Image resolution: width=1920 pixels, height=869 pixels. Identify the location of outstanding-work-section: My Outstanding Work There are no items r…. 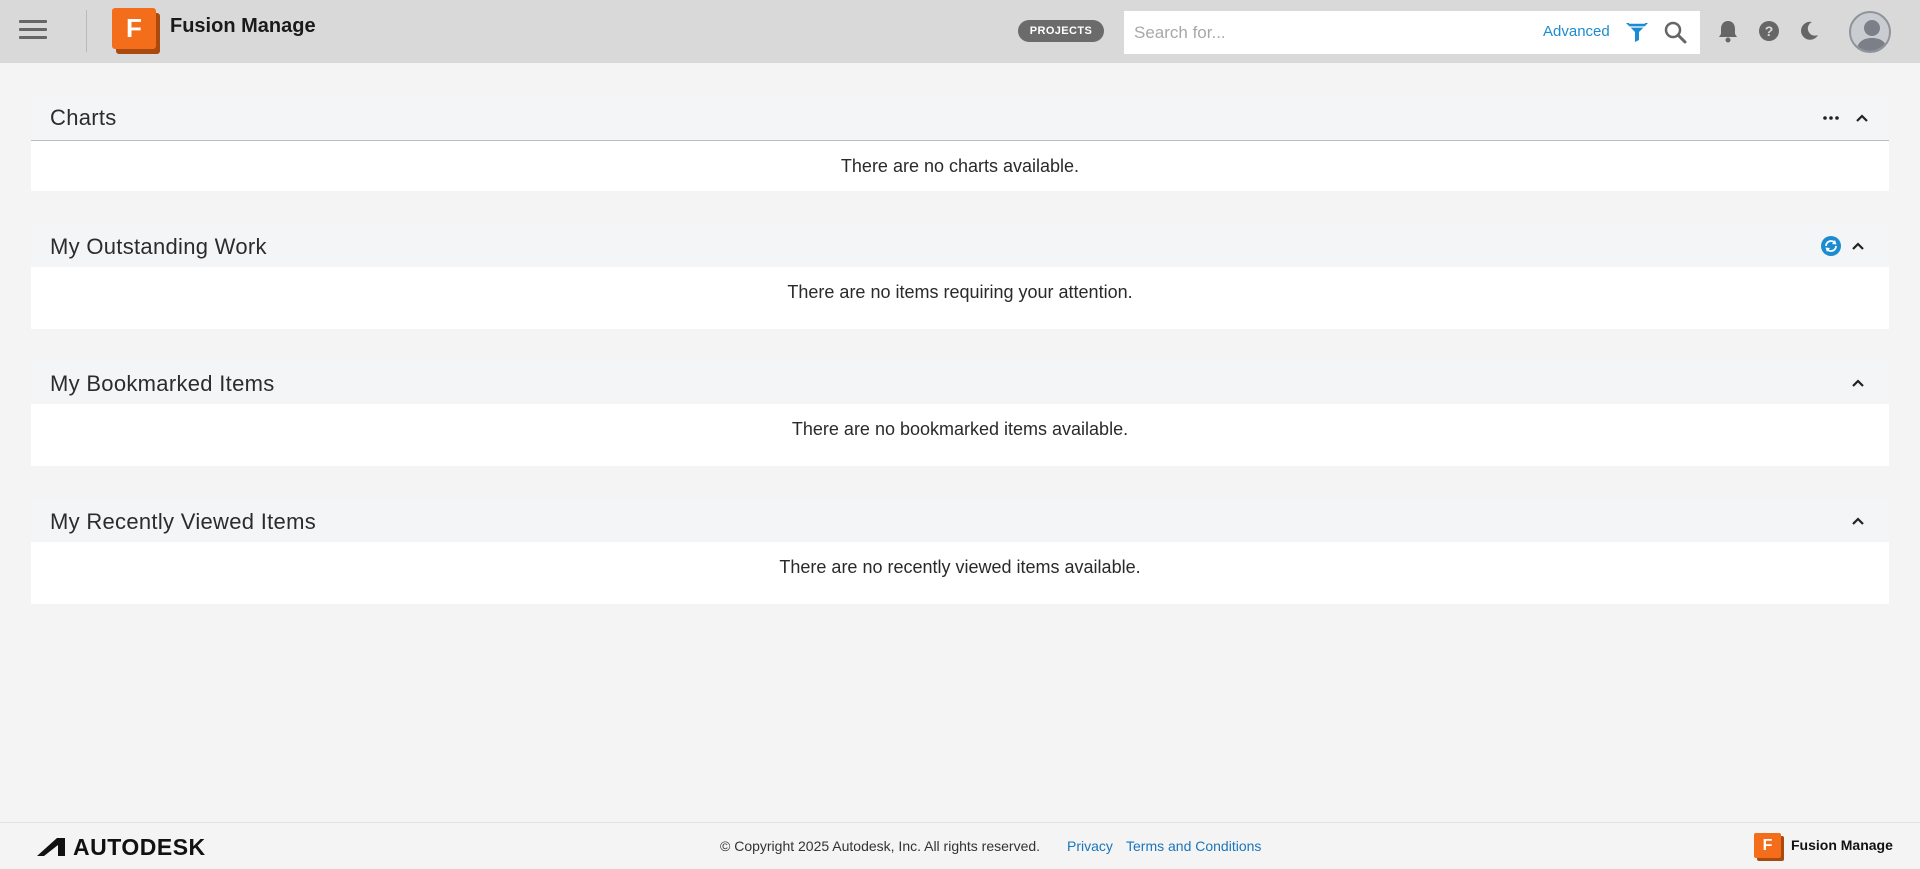
(960, 276).